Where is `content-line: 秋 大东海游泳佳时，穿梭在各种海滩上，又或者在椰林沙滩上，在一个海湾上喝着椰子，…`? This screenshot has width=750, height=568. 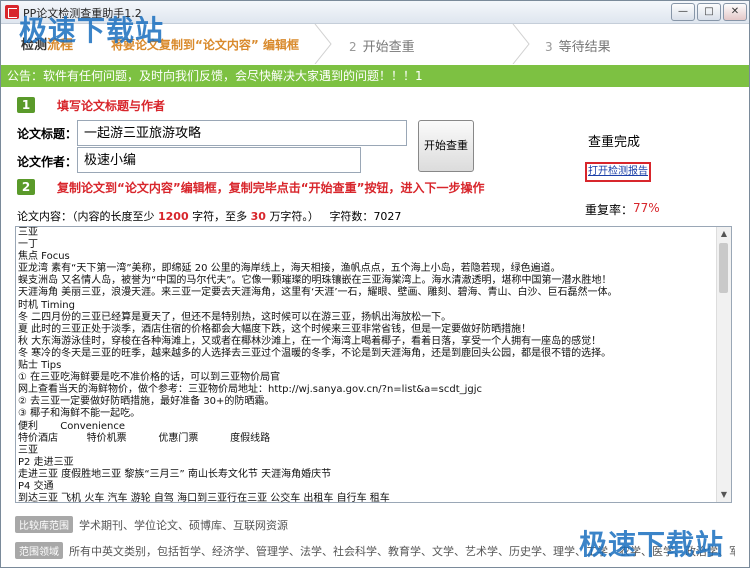 content-line: 秋 大东海游泳佳时，穿梭在各种海滩上，又或者在椰林沙滩上，在一个海湾上喝着椰子，… is located at coordinates (310, 341).